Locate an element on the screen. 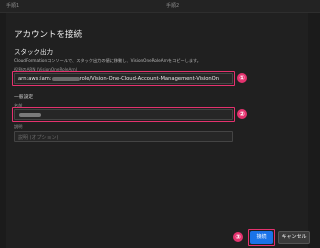  description-input: 説明 (オプション) is located at coordinates (123, 136).